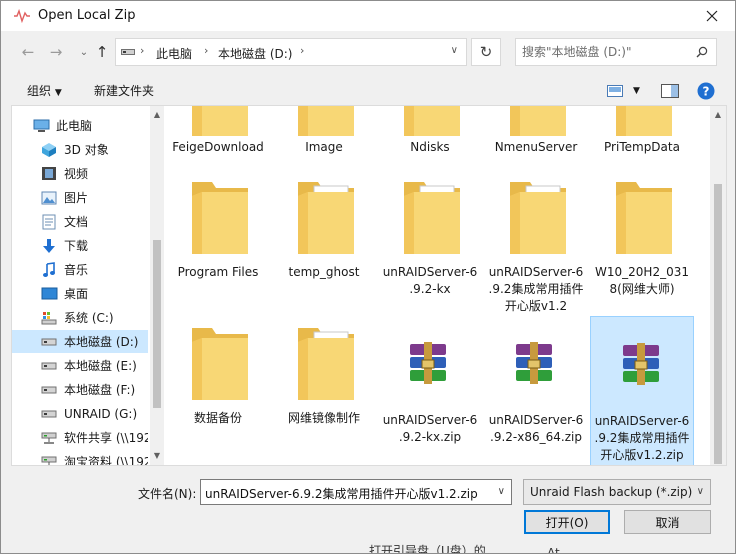  I want to click on nav-item: 视频, so click(80, 173).